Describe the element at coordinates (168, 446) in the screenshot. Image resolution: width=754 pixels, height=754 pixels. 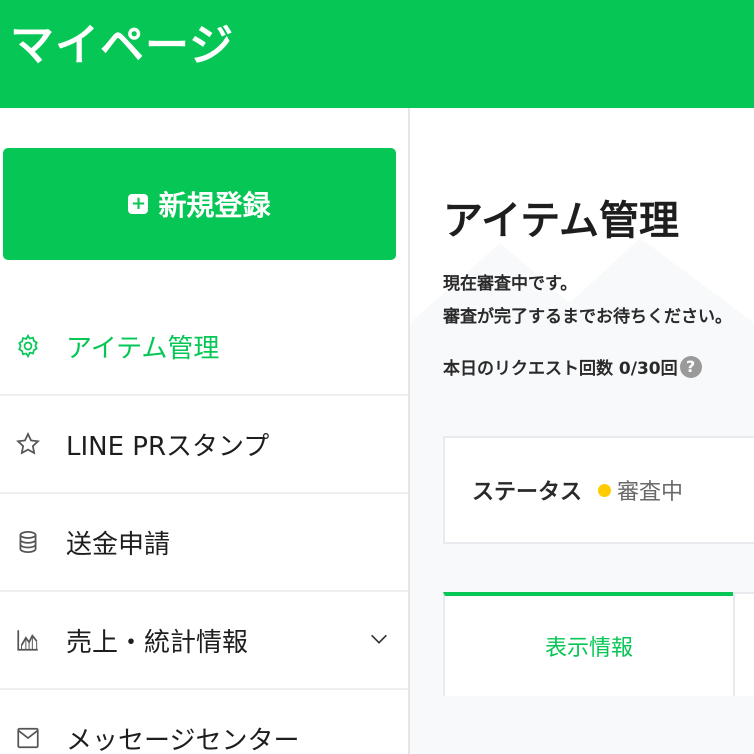
I see `sidebar-item-label: LINE PRスタンプ` at that location.